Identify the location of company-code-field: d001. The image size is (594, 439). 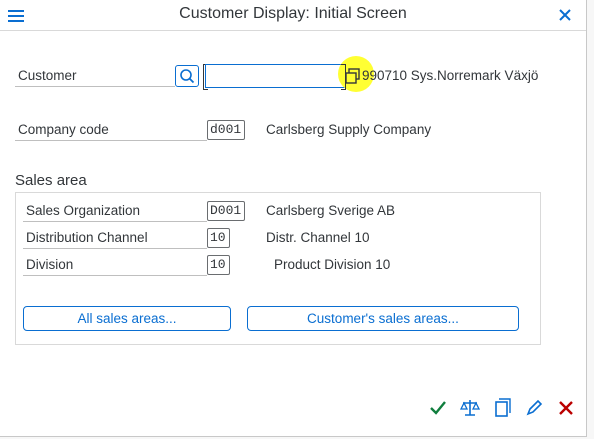
(226, 130).